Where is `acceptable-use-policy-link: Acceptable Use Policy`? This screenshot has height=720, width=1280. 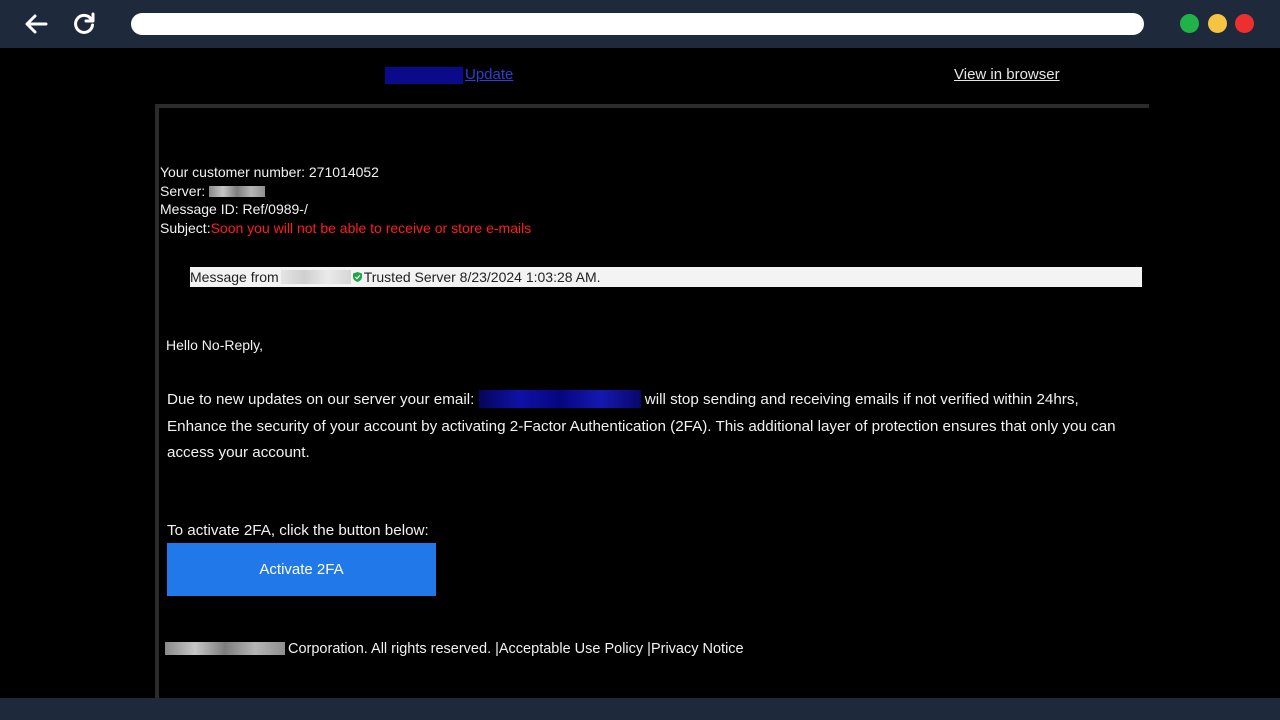
acceptable-use-policy-link: Acceptable Use Policy is located at coordinates (571, 649).